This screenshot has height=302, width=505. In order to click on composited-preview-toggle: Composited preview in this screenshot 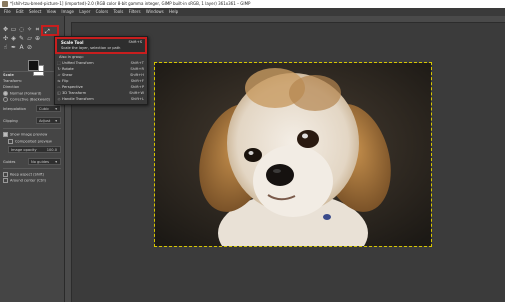, I will do `click(30, 141)`.